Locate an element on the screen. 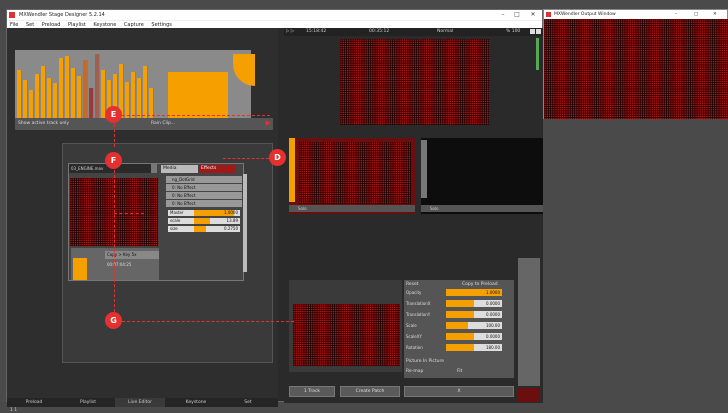 The width and height of the screenshot is (728, 413). property-slider: 100.00 is located at coordinates (474, 325).